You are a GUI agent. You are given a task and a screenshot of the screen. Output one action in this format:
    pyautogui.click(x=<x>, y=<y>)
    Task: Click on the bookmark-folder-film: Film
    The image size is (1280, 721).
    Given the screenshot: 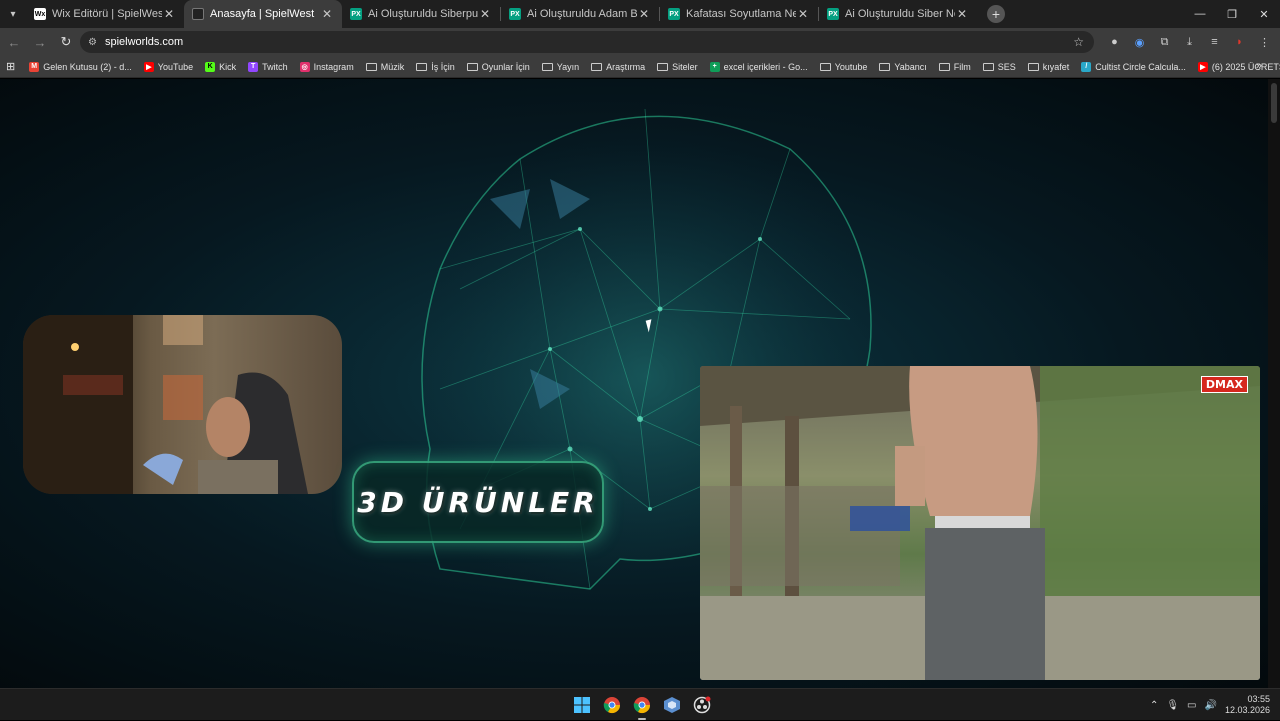 What is the action you would take?
    pyautogui.click(x=954, y=66)
    